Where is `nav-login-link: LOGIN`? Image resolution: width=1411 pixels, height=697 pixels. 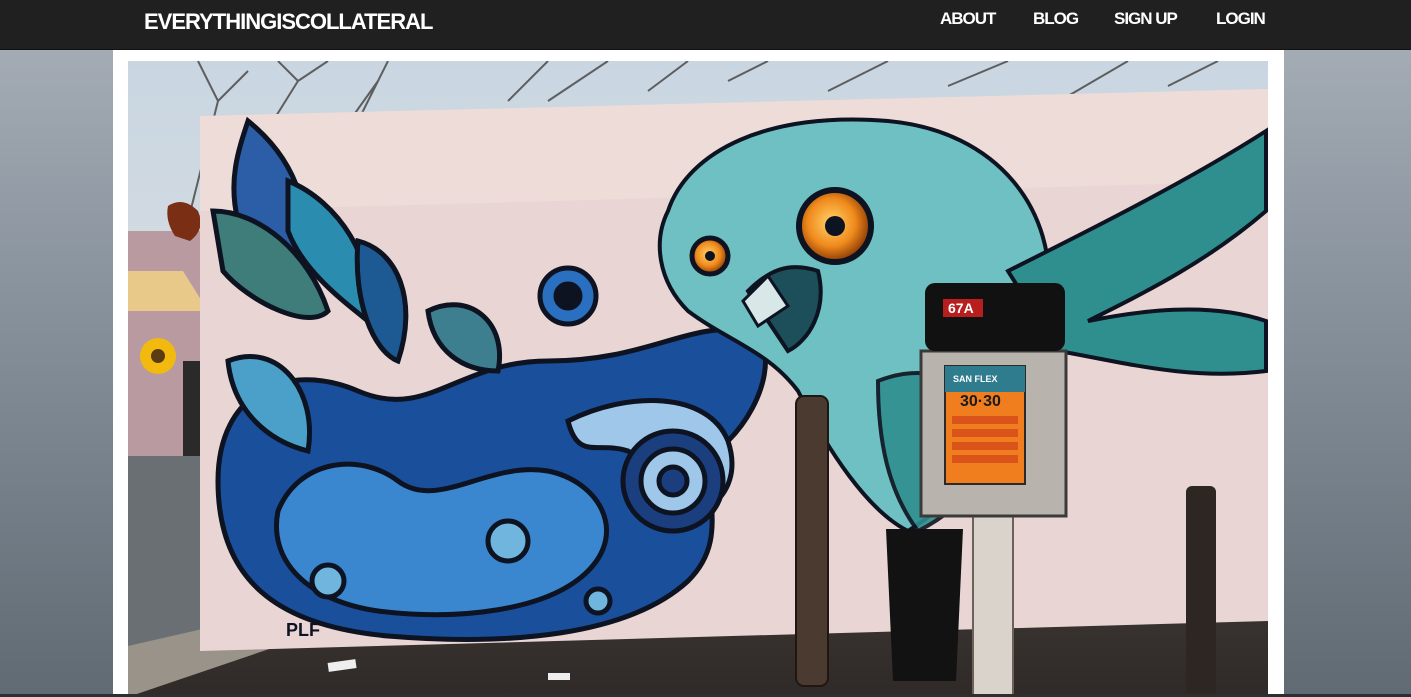 nav-login-link: LOGIN is located at coordinates (1241, 19).